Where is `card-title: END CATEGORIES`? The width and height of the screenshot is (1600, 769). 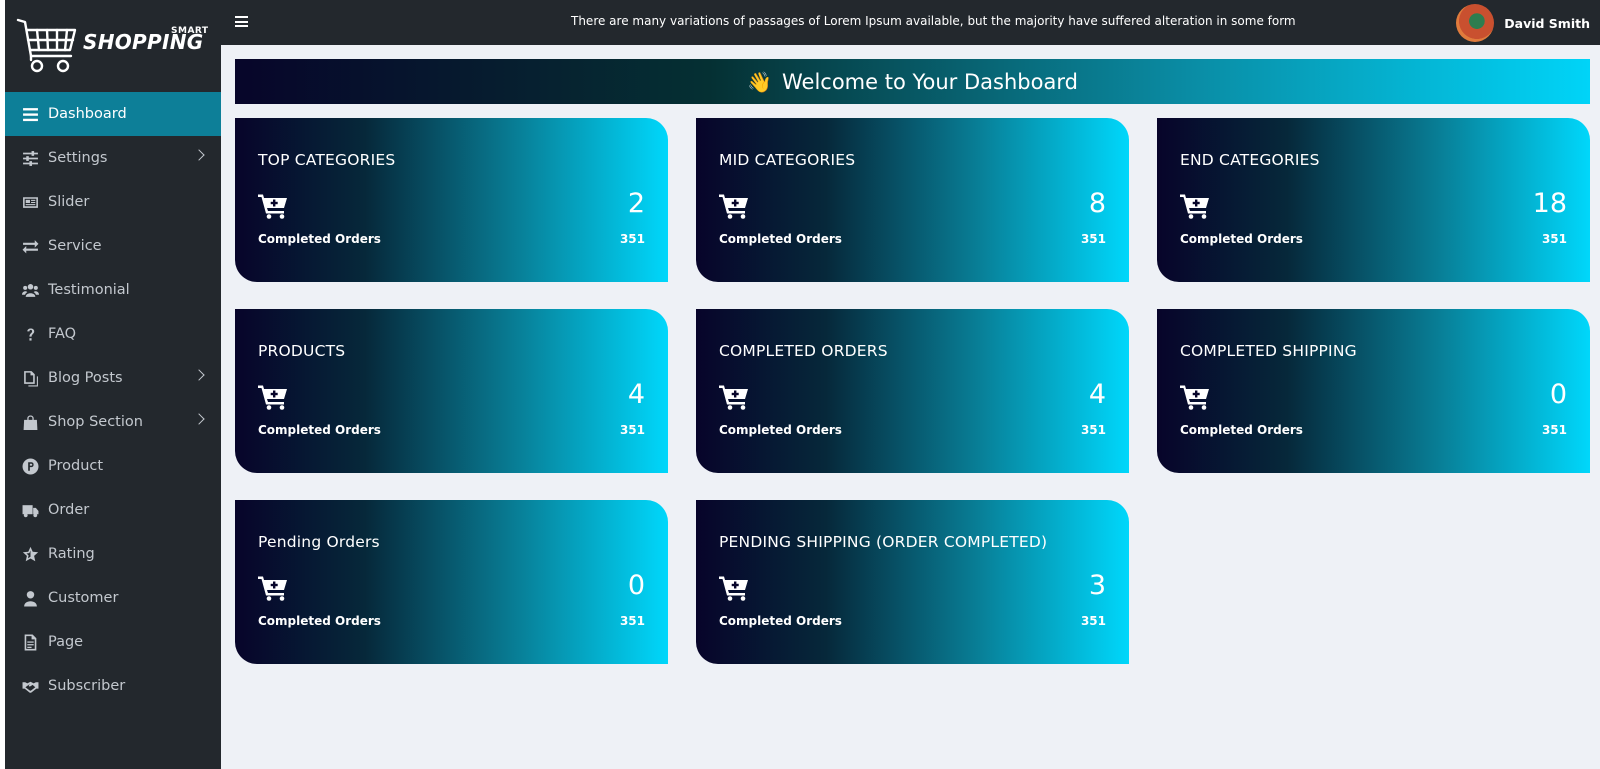
card-title: END CATEGORIES is located at coordinates (1250, 160).